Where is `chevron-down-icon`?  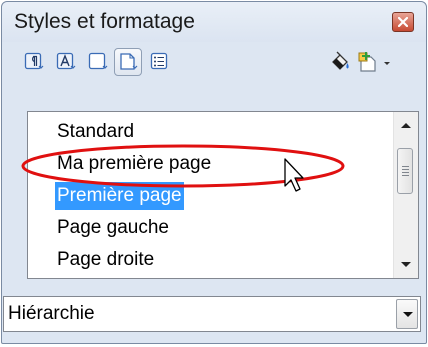 chevron-down-icon is located at coordinates (408, 314).